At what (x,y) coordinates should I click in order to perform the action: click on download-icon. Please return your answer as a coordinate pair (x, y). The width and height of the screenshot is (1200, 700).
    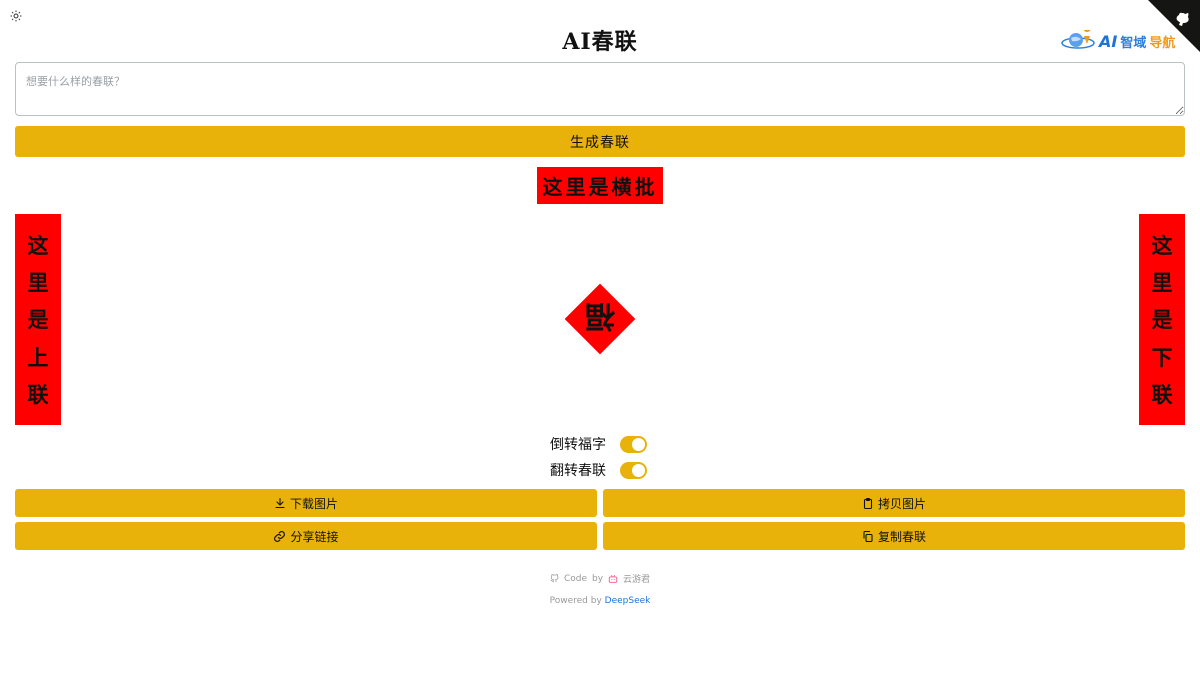
    Looking at the image, I should click on (280, 503).